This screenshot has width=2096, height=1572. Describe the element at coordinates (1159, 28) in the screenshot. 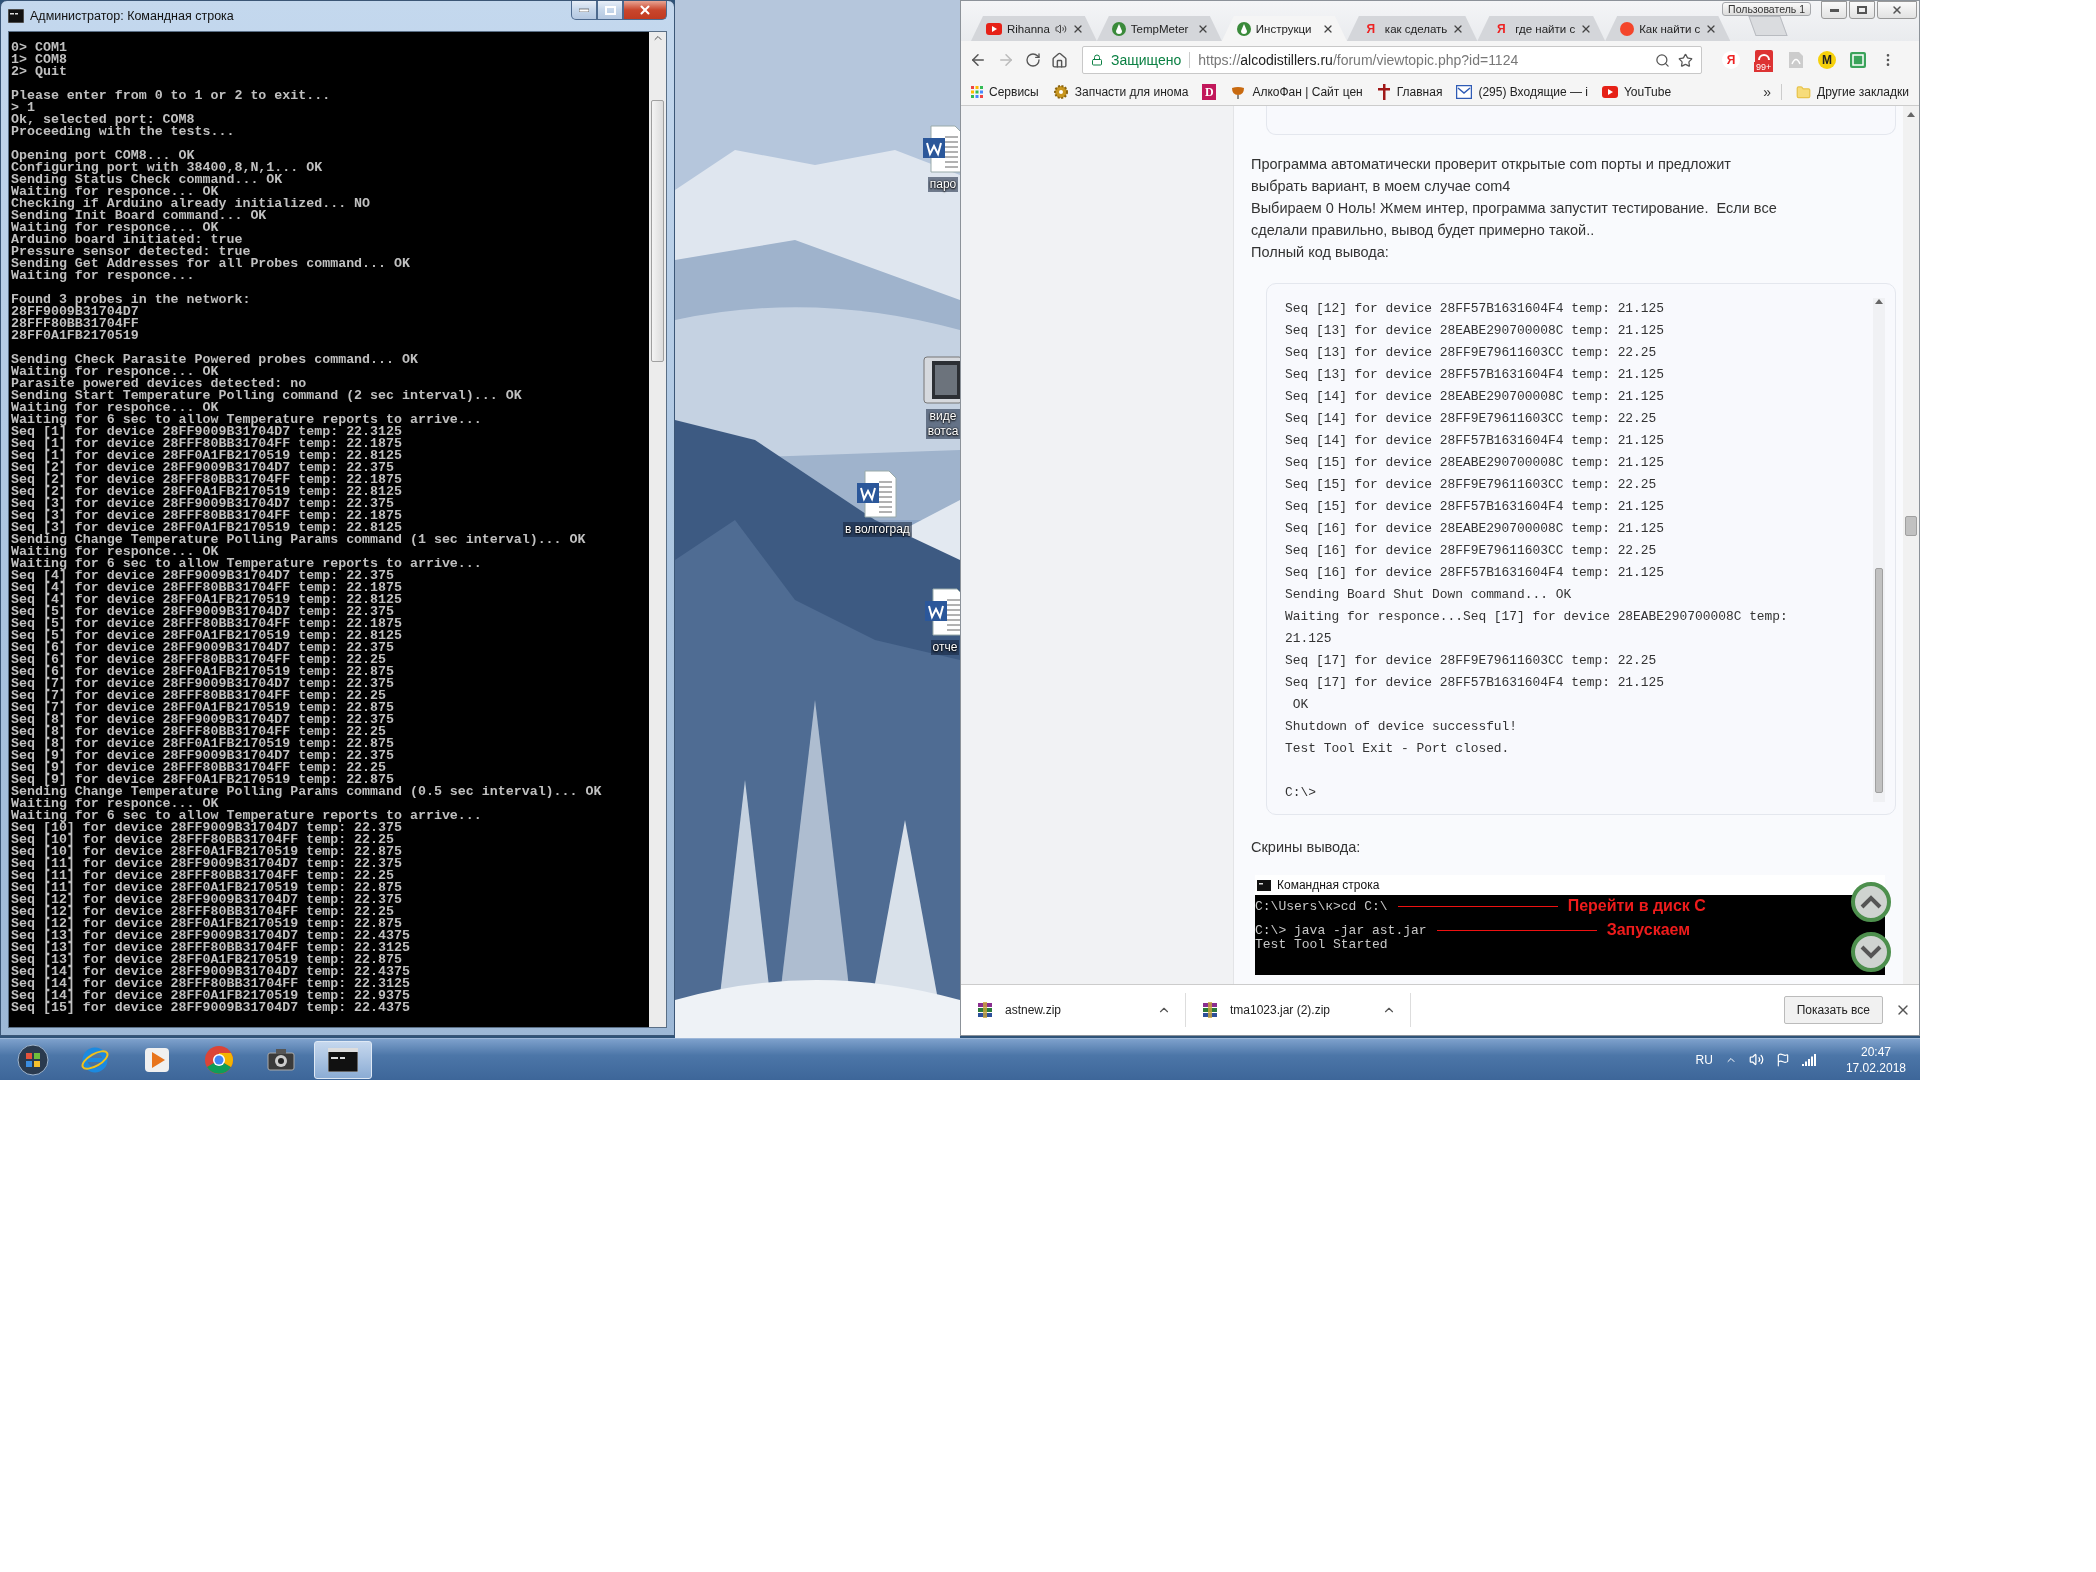

I see `browser-tab: TempMeter` at that location.